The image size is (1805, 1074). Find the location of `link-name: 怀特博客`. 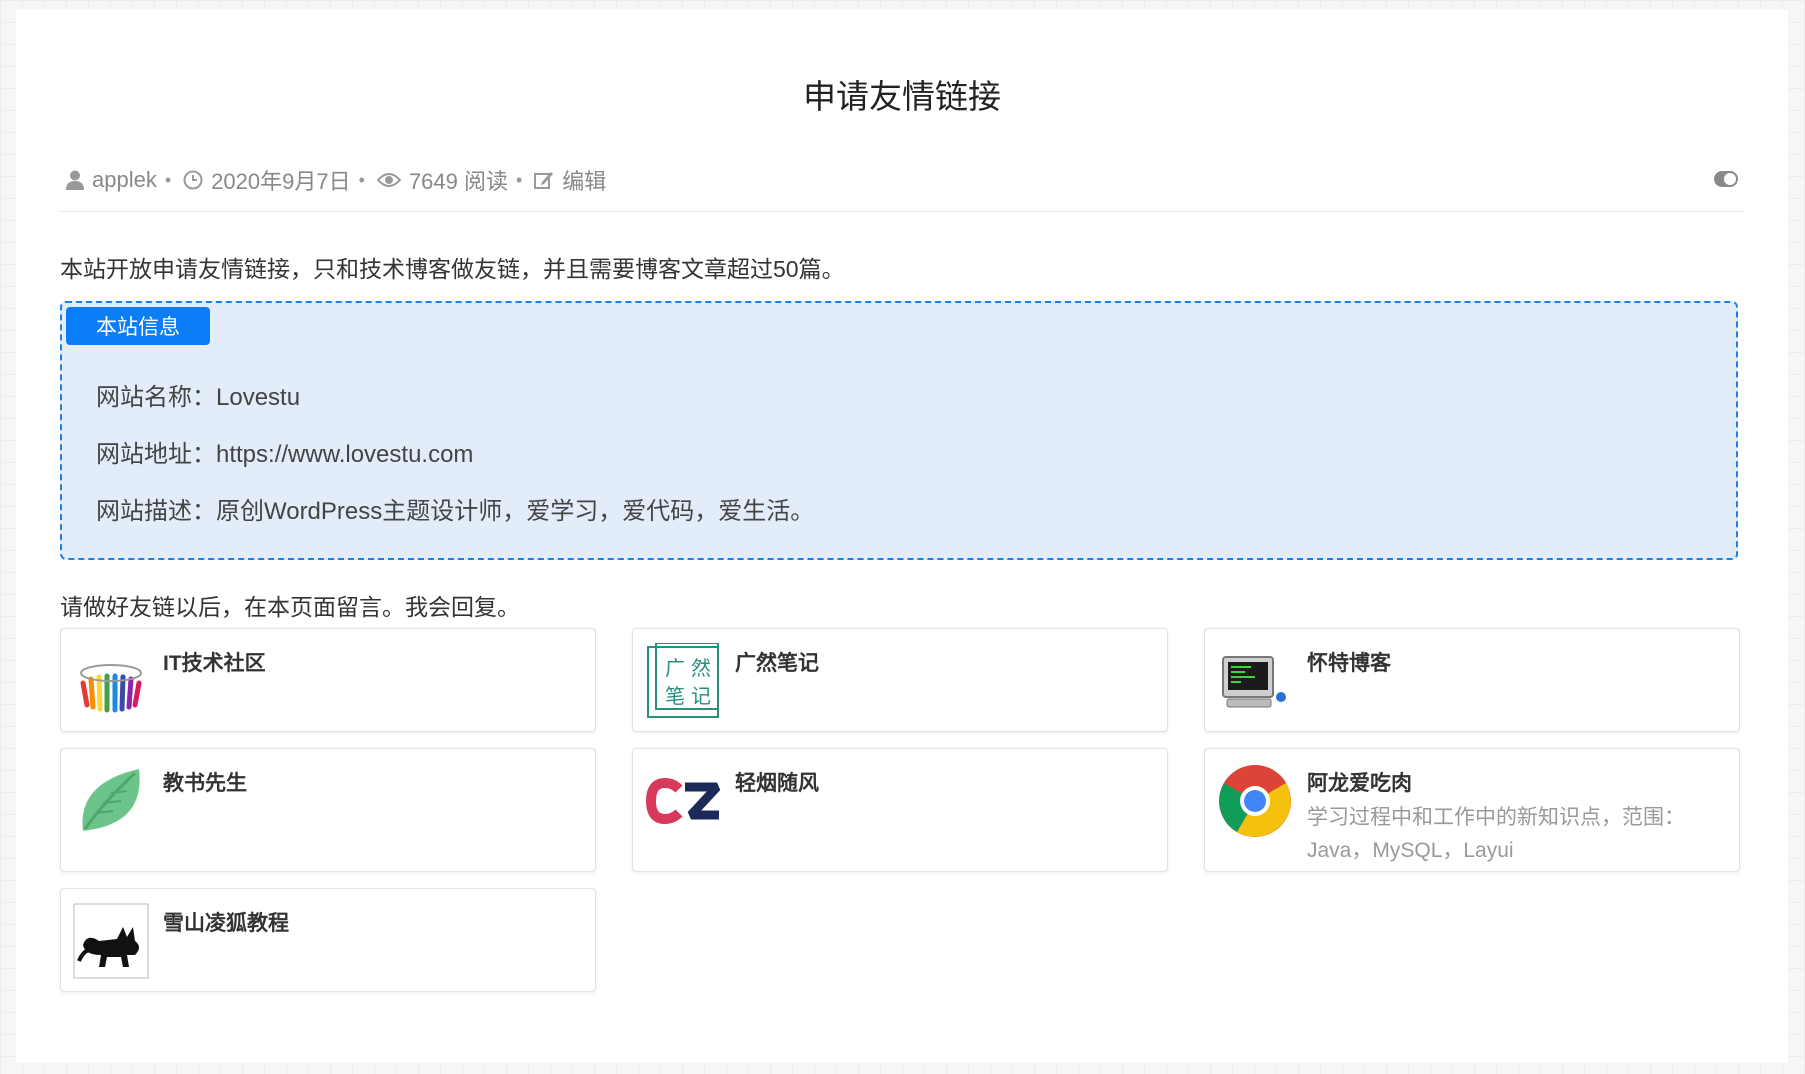

link-name: 怀特博客 is located at coordinates (1349, 663).